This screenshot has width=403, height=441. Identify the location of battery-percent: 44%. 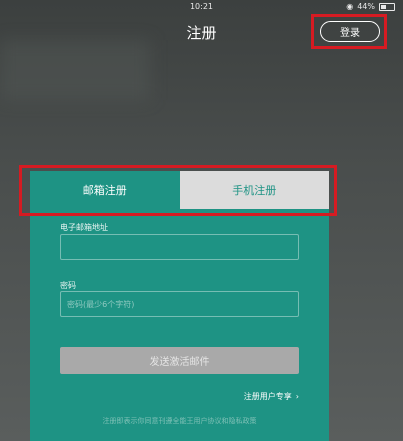
(366, 6).